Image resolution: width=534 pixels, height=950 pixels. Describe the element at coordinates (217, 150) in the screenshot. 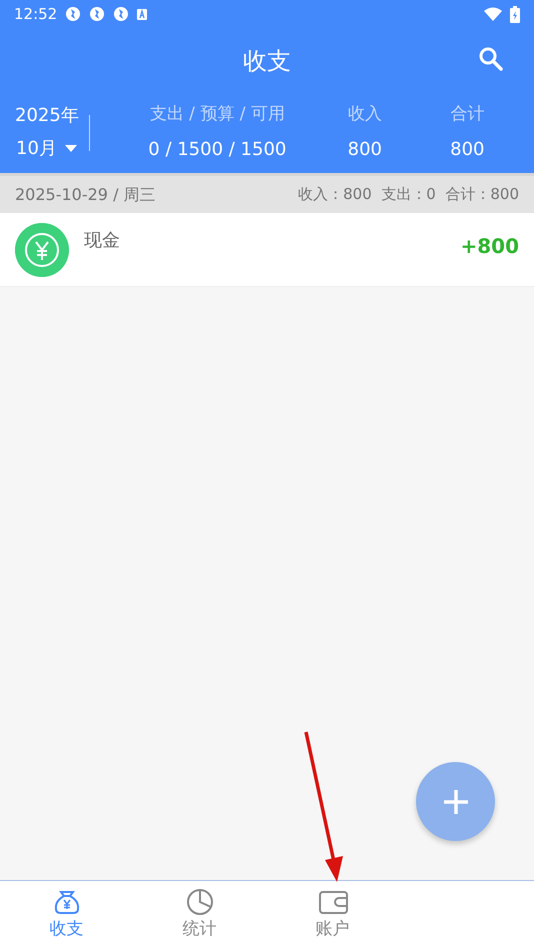

I see `summary-value: 0 / 1500 / 1500` at that location.